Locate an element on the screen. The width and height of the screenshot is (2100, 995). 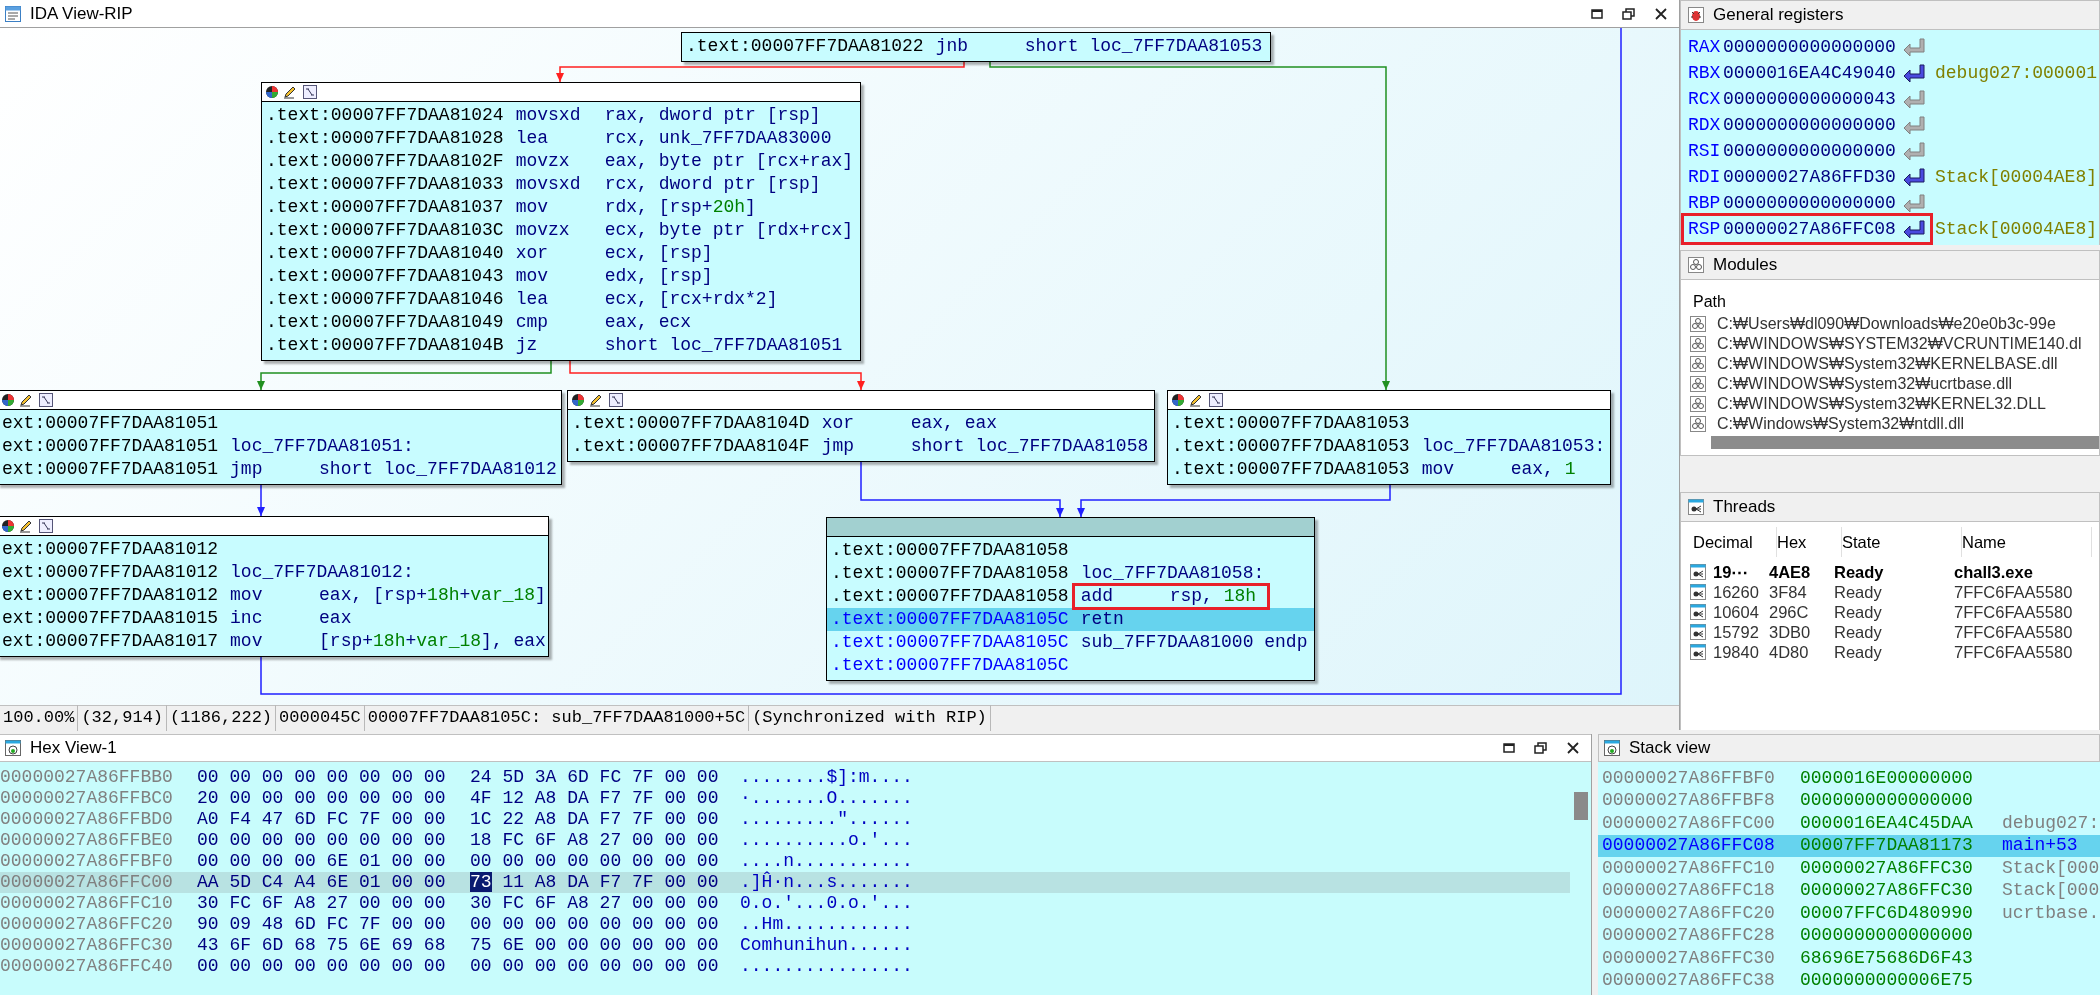
address-text: 00000027A86FFC10 is located at coordinates (1689, 868).